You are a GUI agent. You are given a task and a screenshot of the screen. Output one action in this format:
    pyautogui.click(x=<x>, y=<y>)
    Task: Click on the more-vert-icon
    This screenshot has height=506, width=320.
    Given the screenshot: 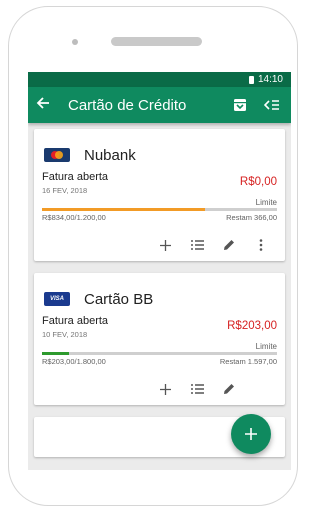 What is the action you would take?
    pyautogui.click(x=261, y=245)
    